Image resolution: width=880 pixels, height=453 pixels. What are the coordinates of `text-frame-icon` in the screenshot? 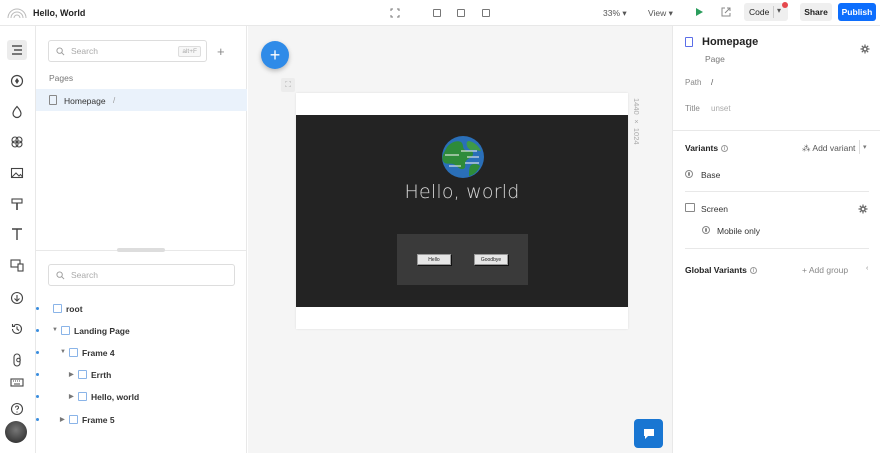 It's located at (486, 13).